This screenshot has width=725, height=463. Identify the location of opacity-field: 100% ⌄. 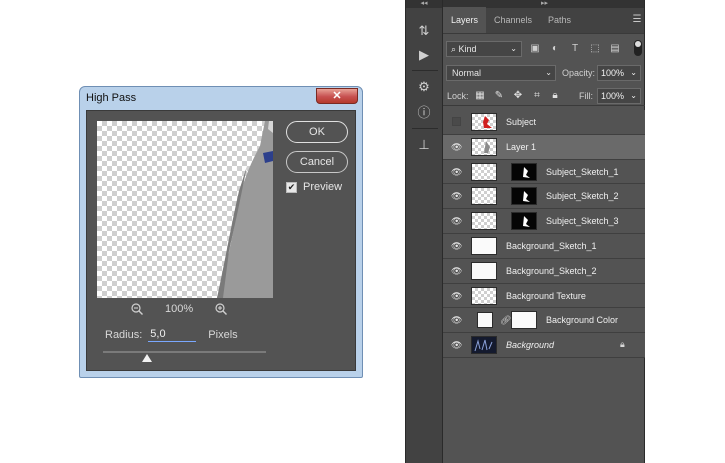
(619, 73).